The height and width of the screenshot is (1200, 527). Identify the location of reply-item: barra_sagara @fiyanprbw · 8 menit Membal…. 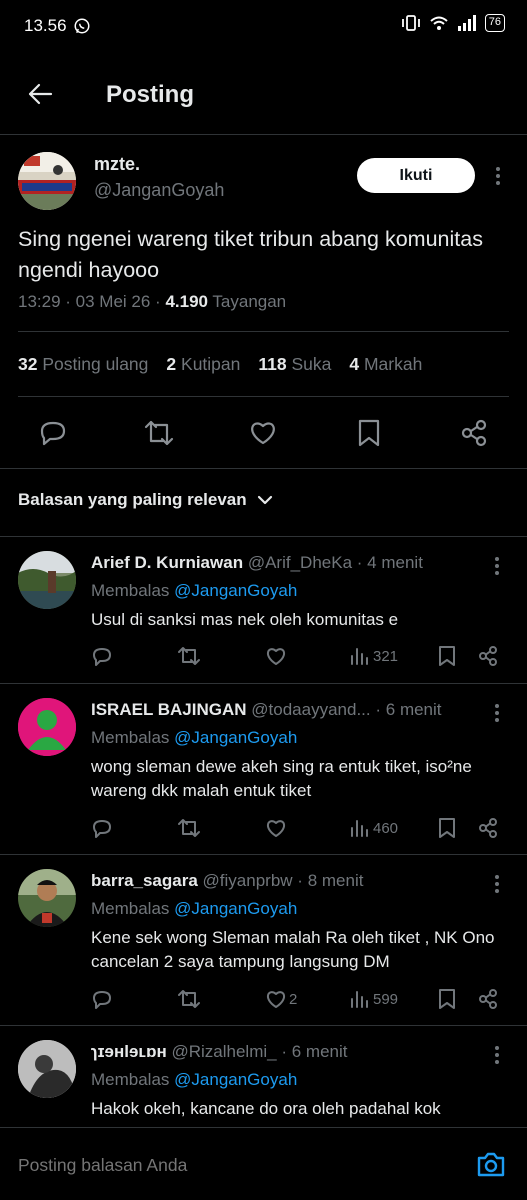
(263, 940).